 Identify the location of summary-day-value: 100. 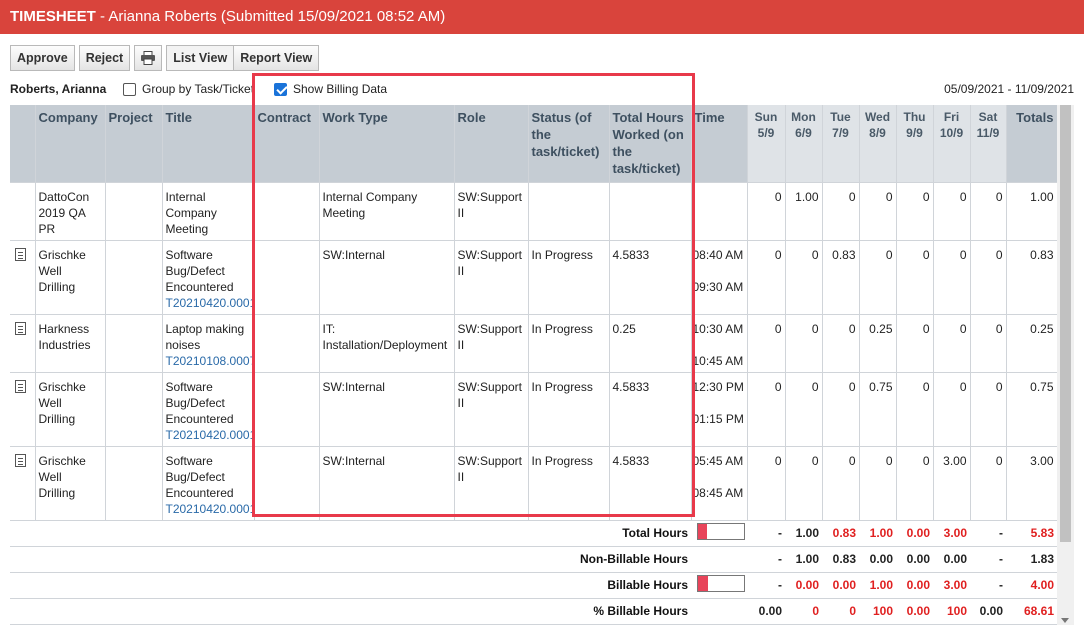
(951, 611).